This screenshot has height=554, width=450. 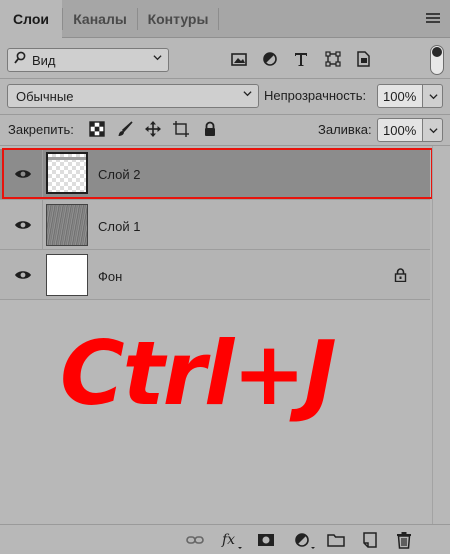 I want to click on search-icon, so click(x=20, y=59).